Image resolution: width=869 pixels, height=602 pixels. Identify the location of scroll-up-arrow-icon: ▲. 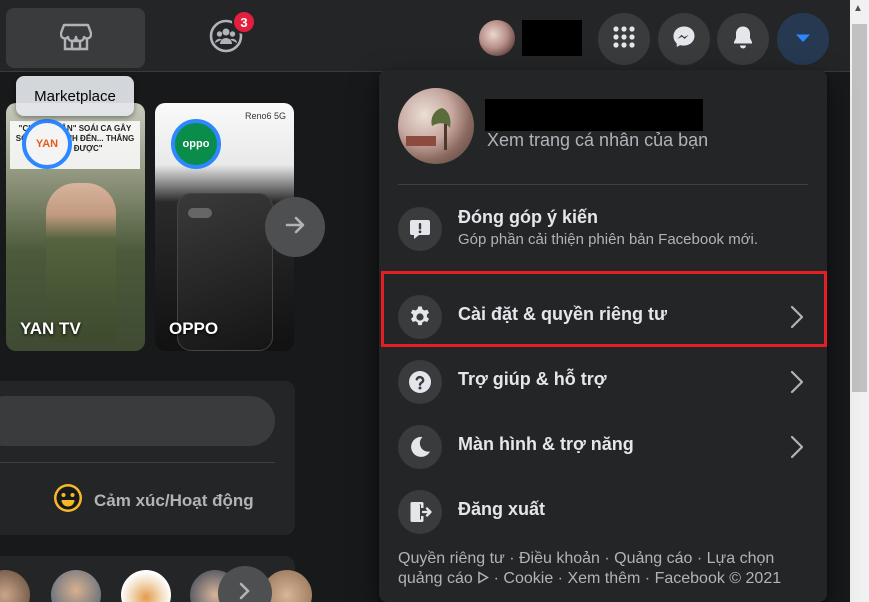
(858, 8).